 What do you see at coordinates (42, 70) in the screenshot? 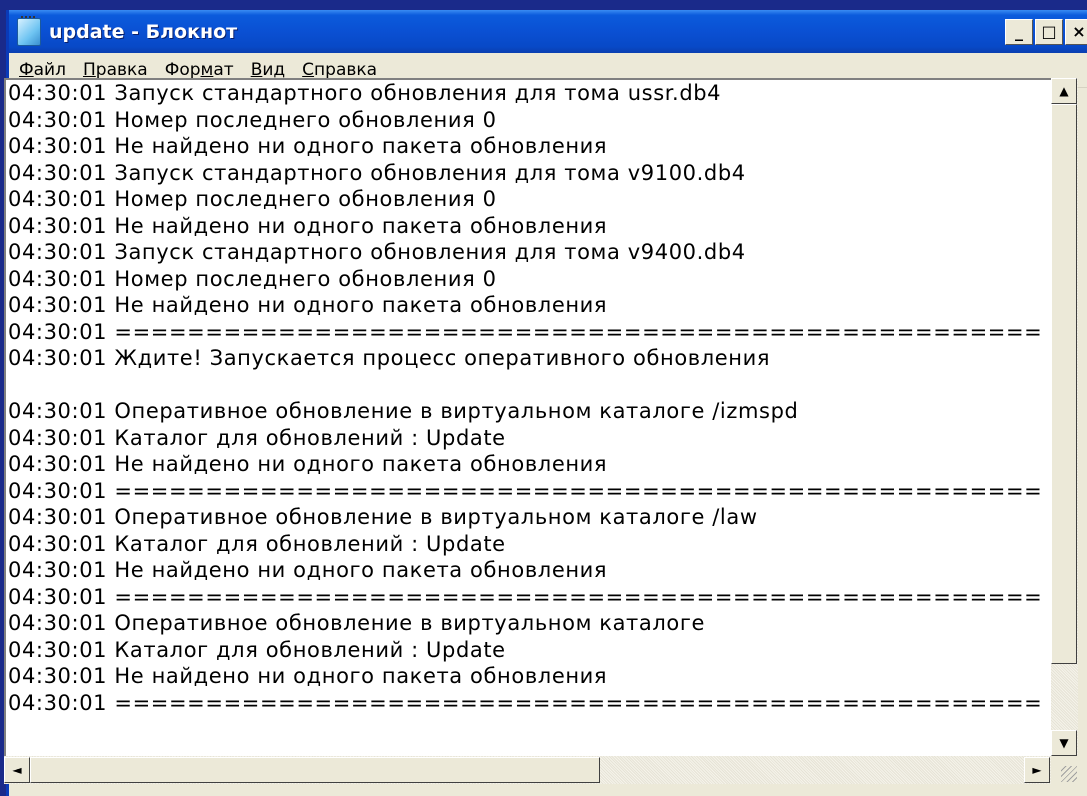
I see `menu-file: Файл` at bounding box center [42, 70].